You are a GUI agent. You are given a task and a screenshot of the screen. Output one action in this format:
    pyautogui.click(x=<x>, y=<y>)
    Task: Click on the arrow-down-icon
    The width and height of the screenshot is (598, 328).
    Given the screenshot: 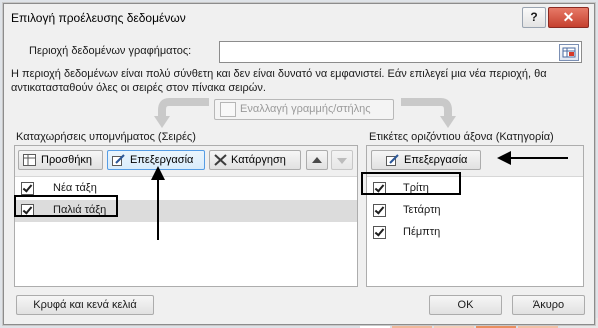 What is the action you would take?
    pyautogui.click(x=342, y=161)
    